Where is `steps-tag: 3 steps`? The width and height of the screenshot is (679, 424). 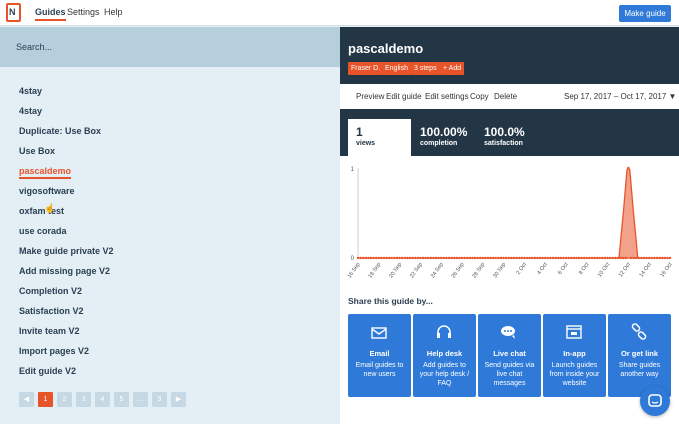 steps-tag: 3 steps is located at coordinates (425, 68).